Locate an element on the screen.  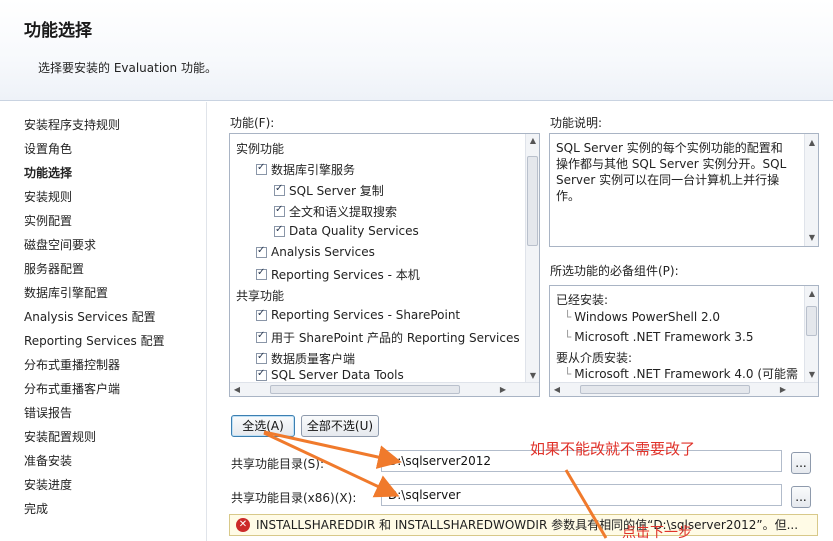
tree-group-label: 实例功能 is located at coordinates (260, 149).